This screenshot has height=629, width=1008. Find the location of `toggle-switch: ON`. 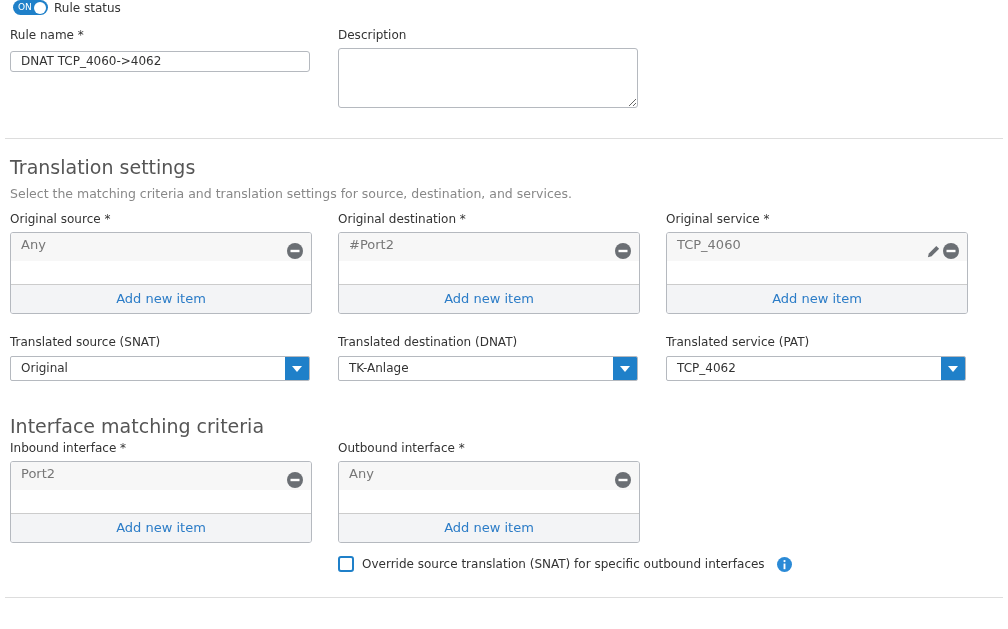

toggle-switch: ON is located at coordinates (30, 7).